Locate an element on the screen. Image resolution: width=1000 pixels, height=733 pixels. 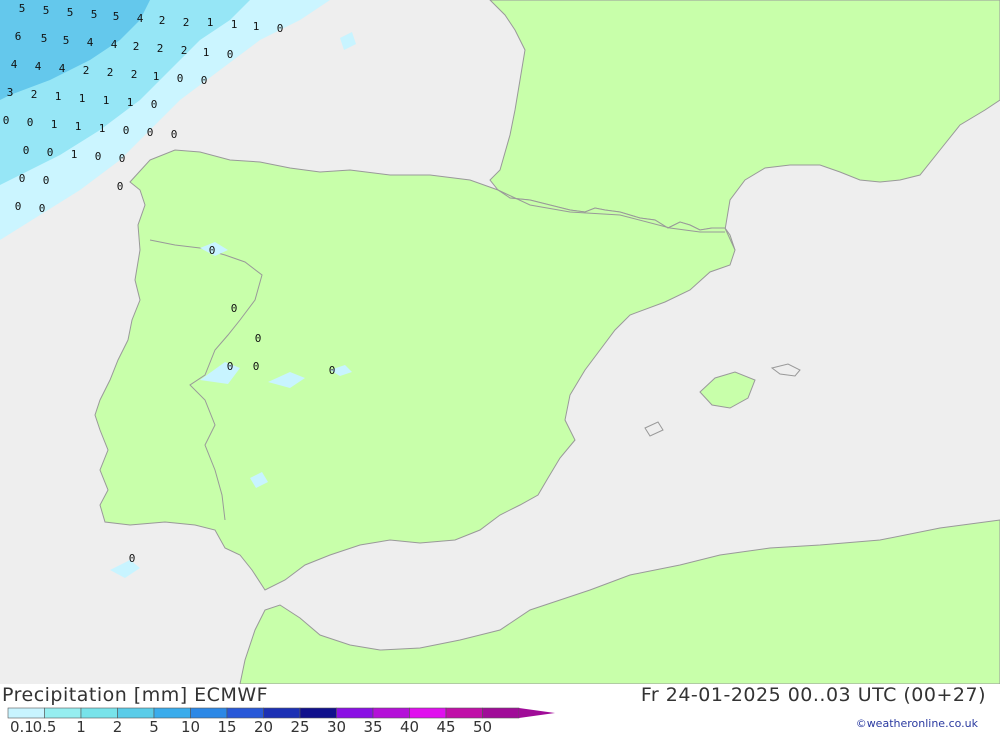
legend-label: 0.5 is located at coordinates (45, 725).